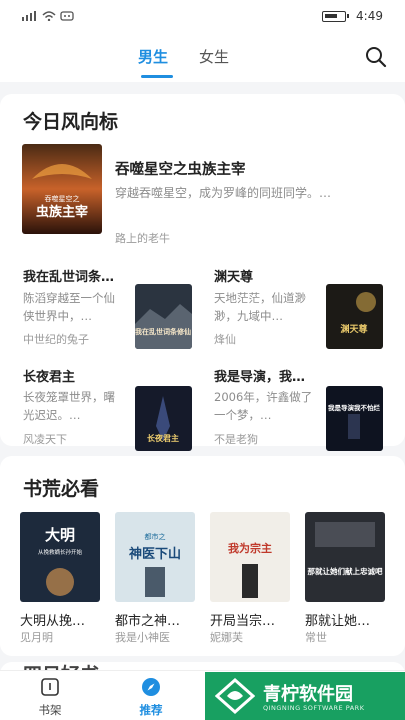 This screenshot has width=405, height=720. I want to click on book-cover: 吞噬星空之 虫族主宰, so click(62, 189).